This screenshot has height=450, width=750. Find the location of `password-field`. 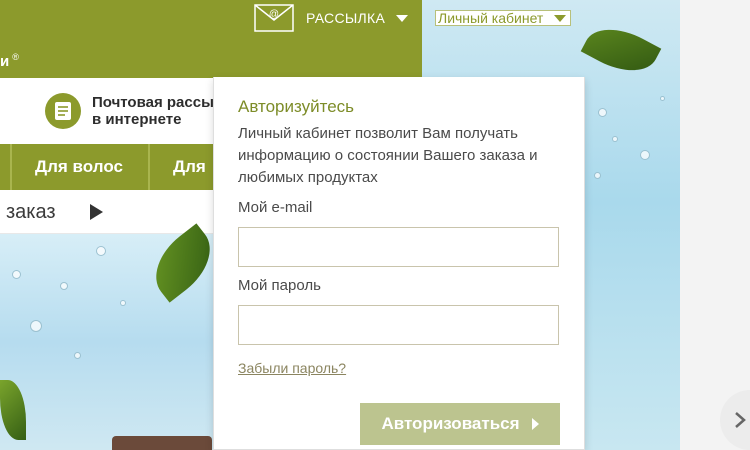

password-field is located at coordinates (398, 325).